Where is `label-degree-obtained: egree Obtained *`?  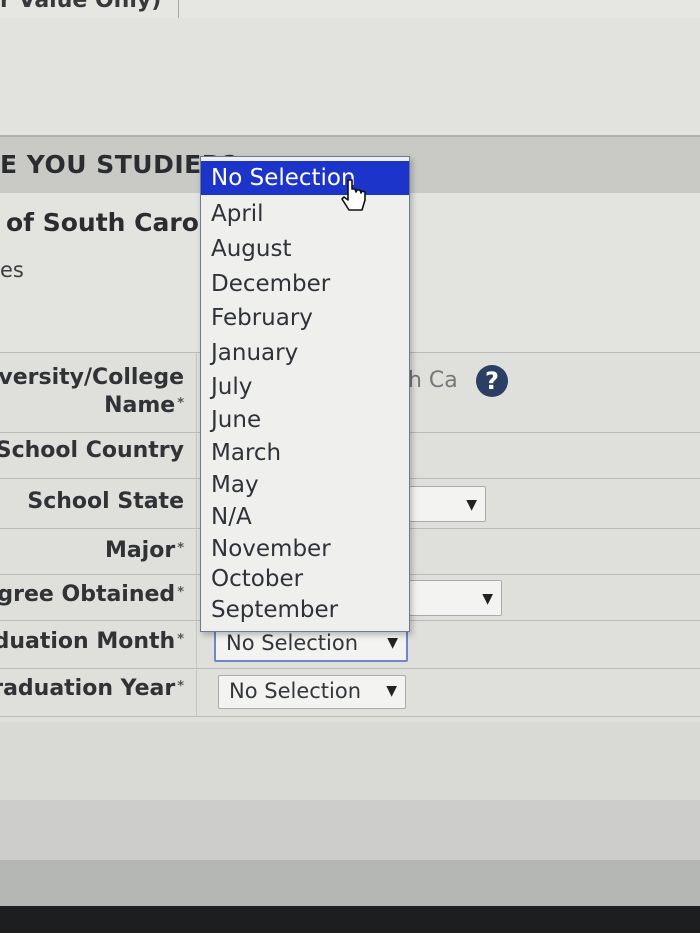
label-degree-obtained: egree Obtained * is located at coordinates (92, 595).